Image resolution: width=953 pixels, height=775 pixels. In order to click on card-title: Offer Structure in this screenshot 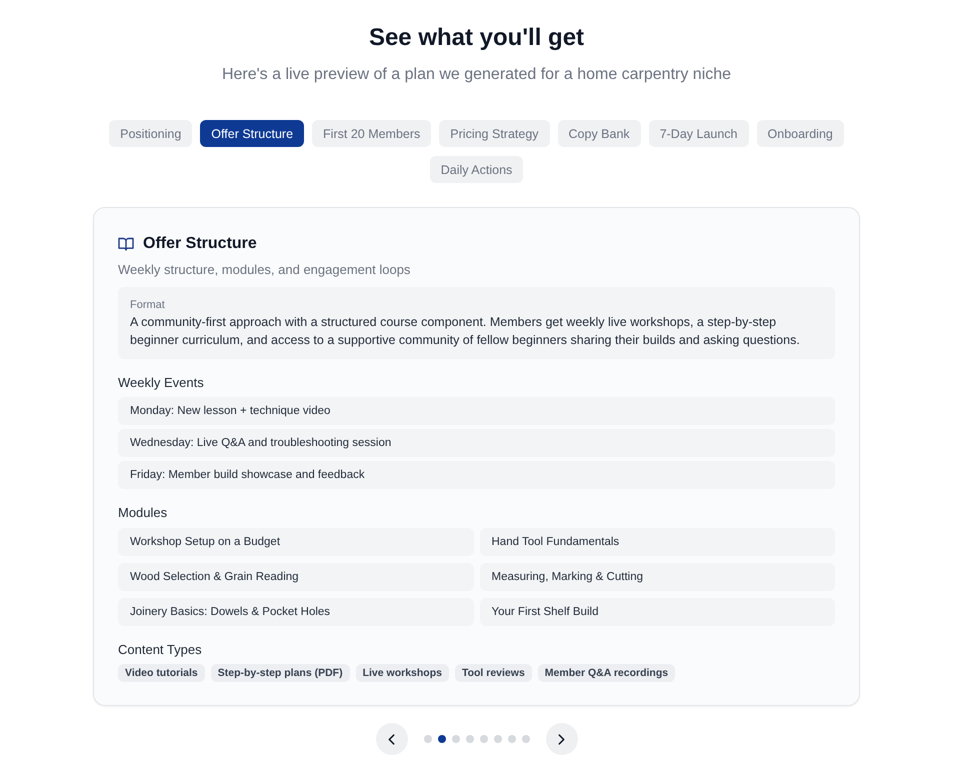, I will do `click(200, 244)`.